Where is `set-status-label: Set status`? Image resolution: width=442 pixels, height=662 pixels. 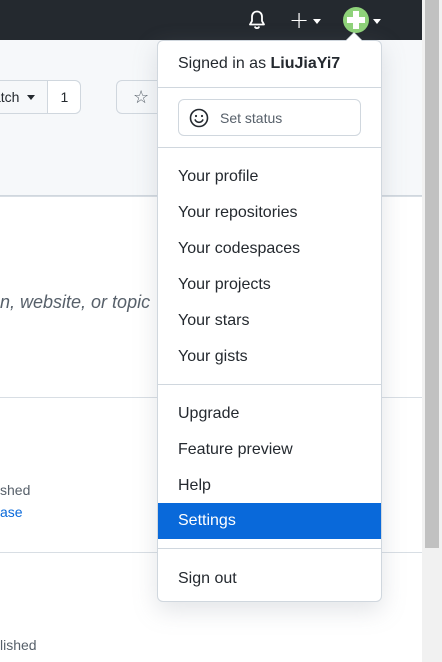 set-status-label: Set status is located at coordinates (251, 117).